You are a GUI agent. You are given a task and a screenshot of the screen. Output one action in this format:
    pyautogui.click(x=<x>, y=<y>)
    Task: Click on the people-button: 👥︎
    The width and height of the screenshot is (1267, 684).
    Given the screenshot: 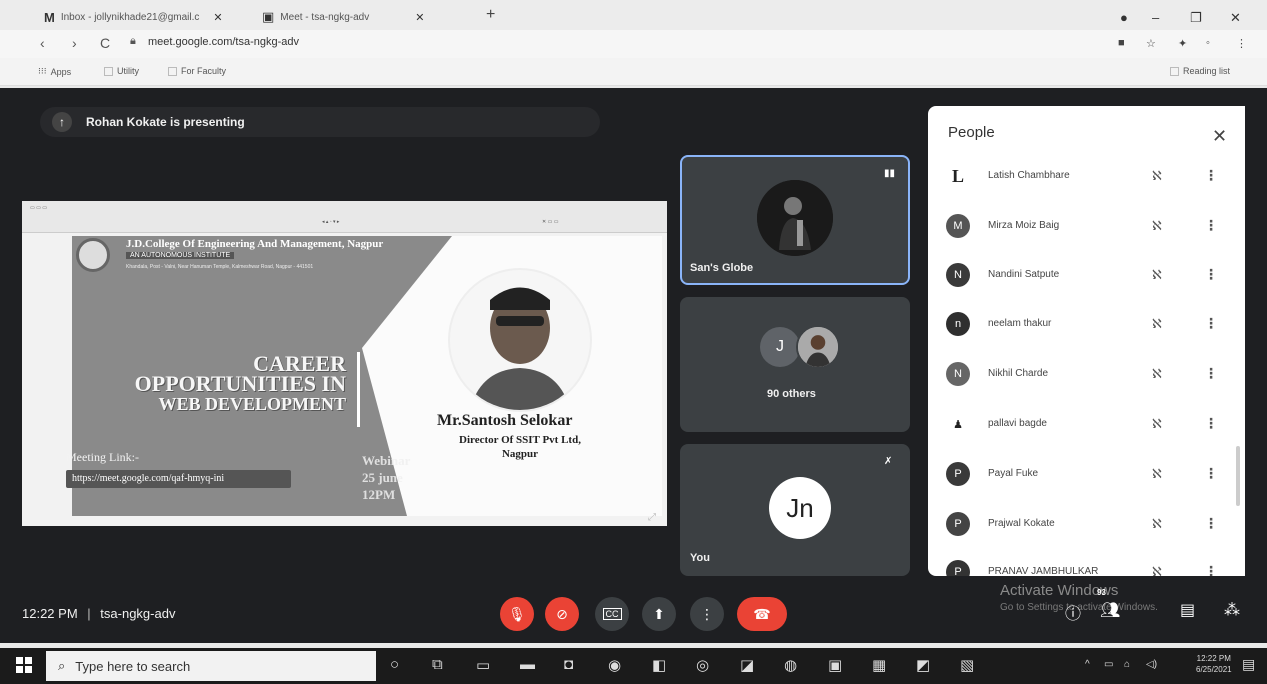 What is the action you would take?
    pyautogui.click(x=1110, y=610)
    